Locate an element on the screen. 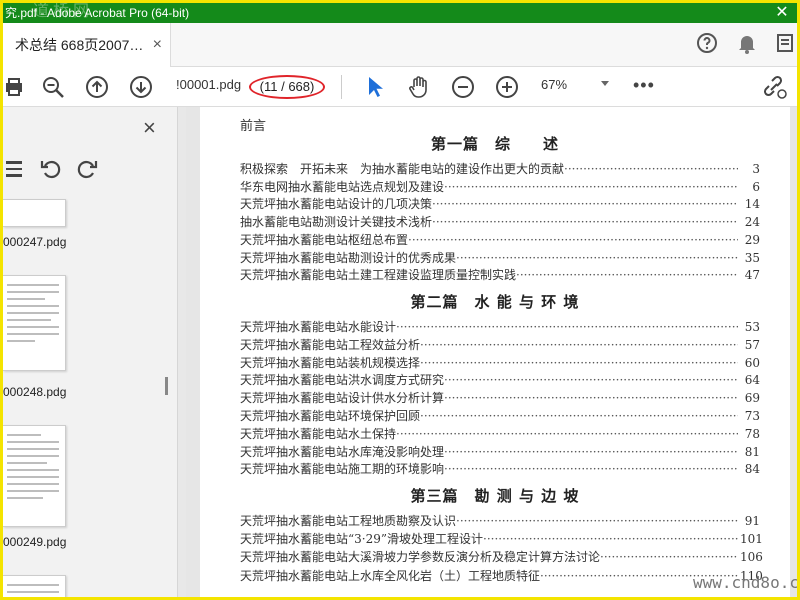 This screenshot has width=800, height=600. previous-page-icon is located at coordinates (97, 87).